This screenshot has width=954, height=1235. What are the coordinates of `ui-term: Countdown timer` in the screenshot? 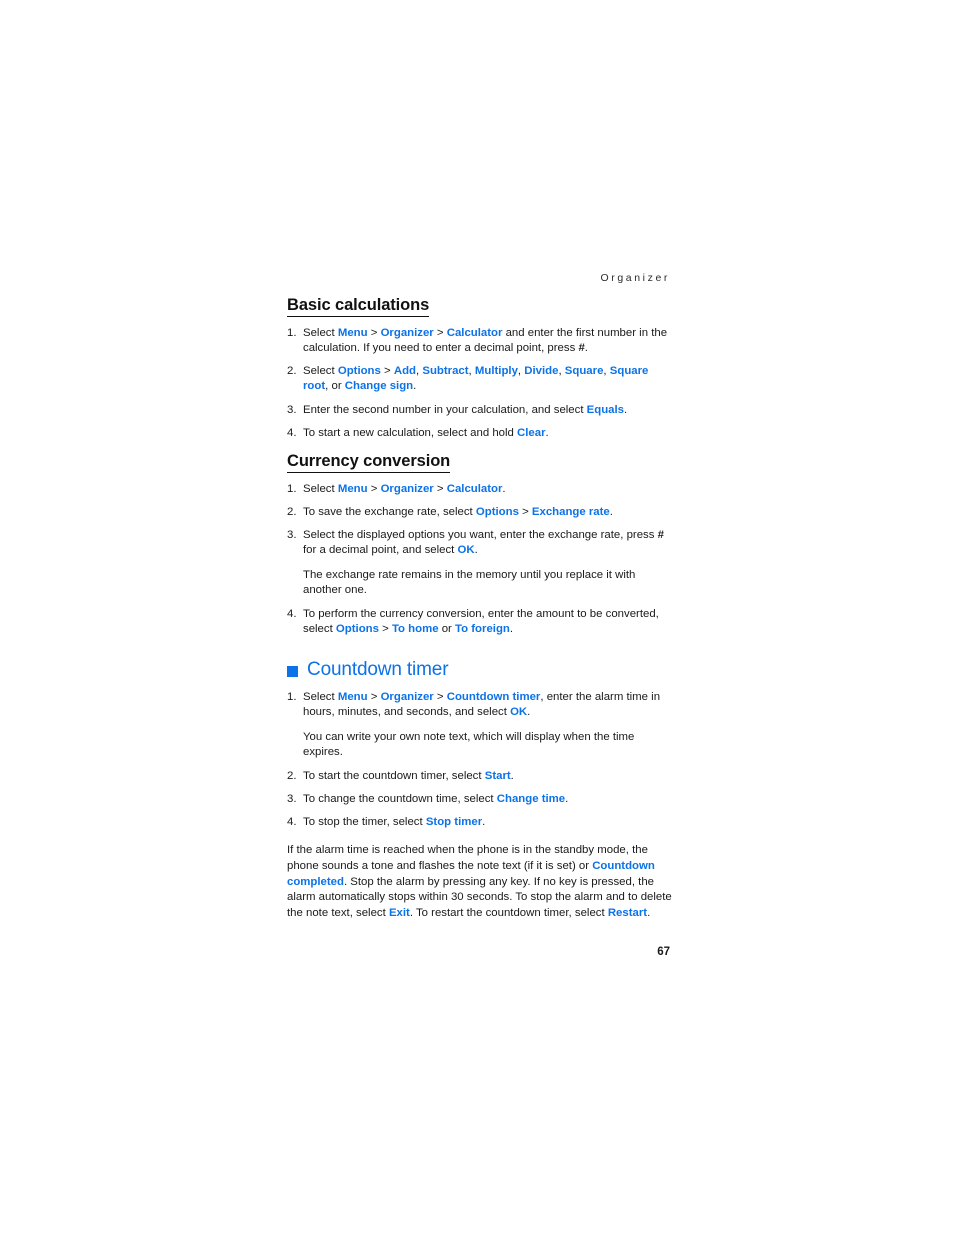 It's located at (493, 697).